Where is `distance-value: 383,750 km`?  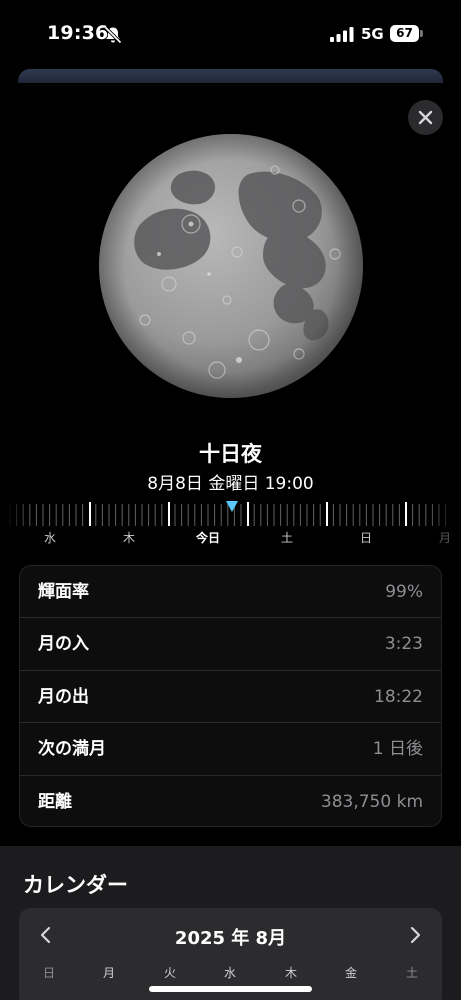 distance-value: 383,750 km is located at coordinates (371, 801).